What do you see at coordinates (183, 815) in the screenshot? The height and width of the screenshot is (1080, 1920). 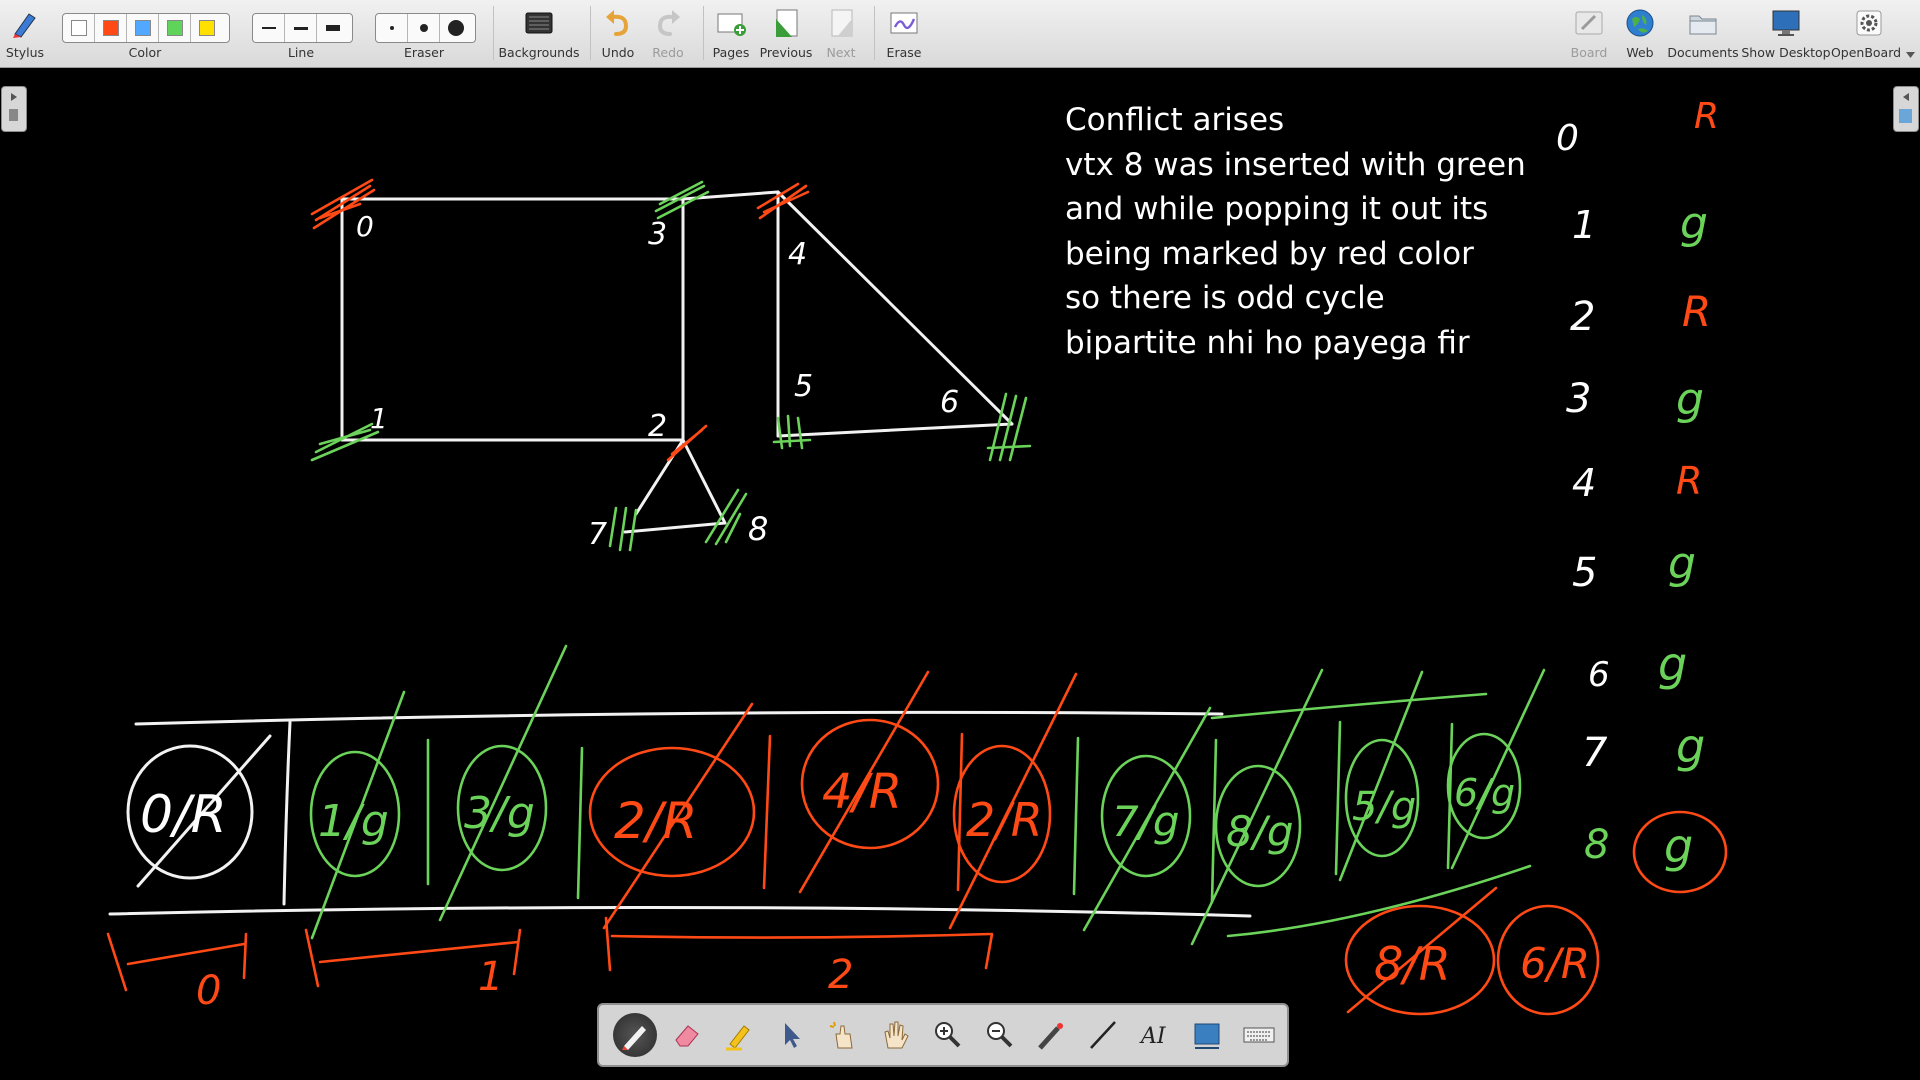 I see `queue-cell-0: 0/R` at bounding box center [183, 815].